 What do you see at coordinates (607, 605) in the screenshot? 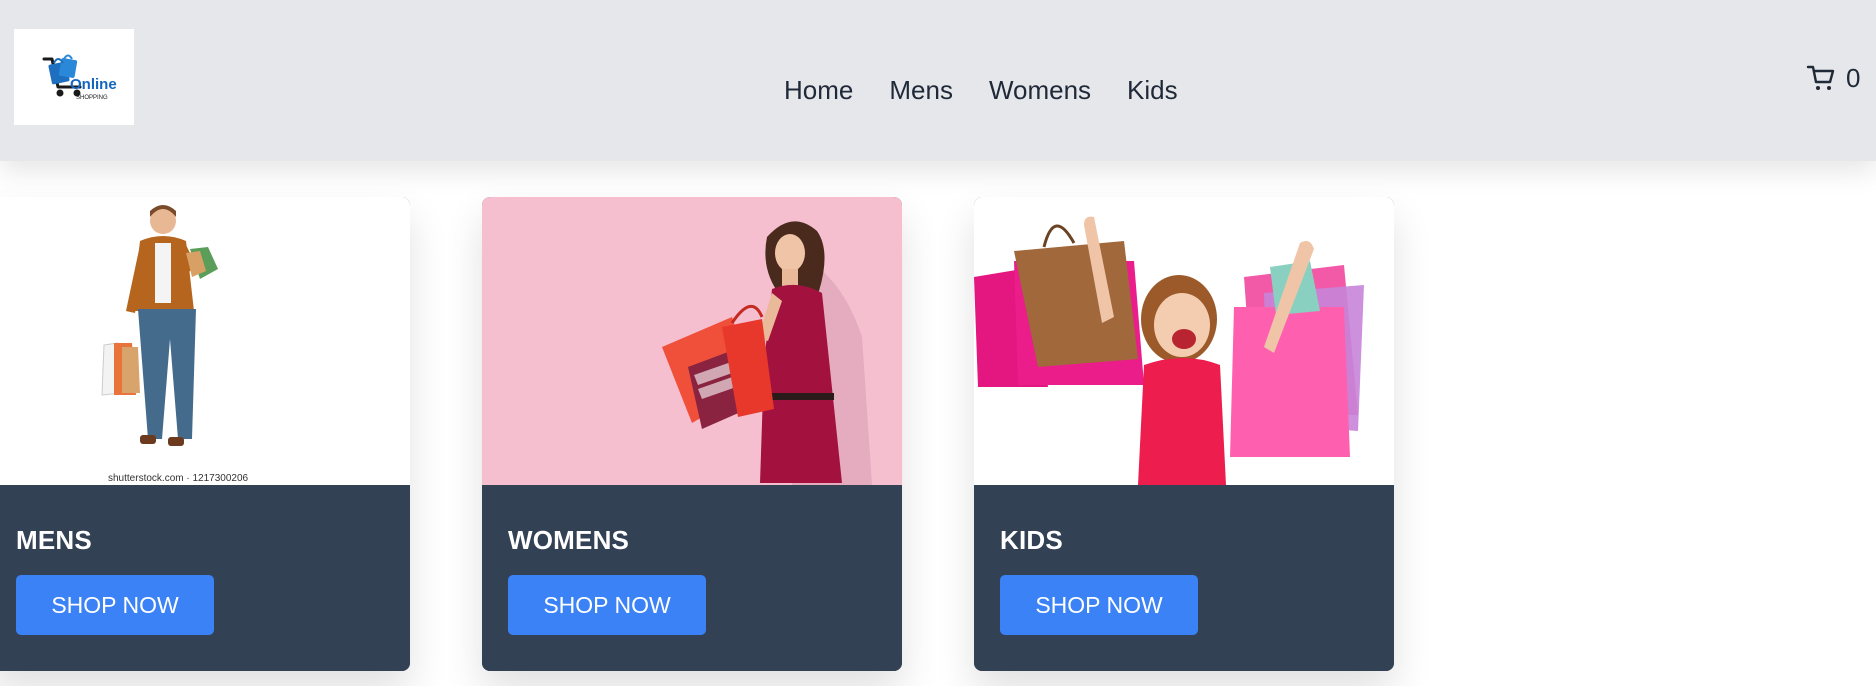
I see `shop-now-womens-button: SHOP NOW` at bounding box center [607, 605].